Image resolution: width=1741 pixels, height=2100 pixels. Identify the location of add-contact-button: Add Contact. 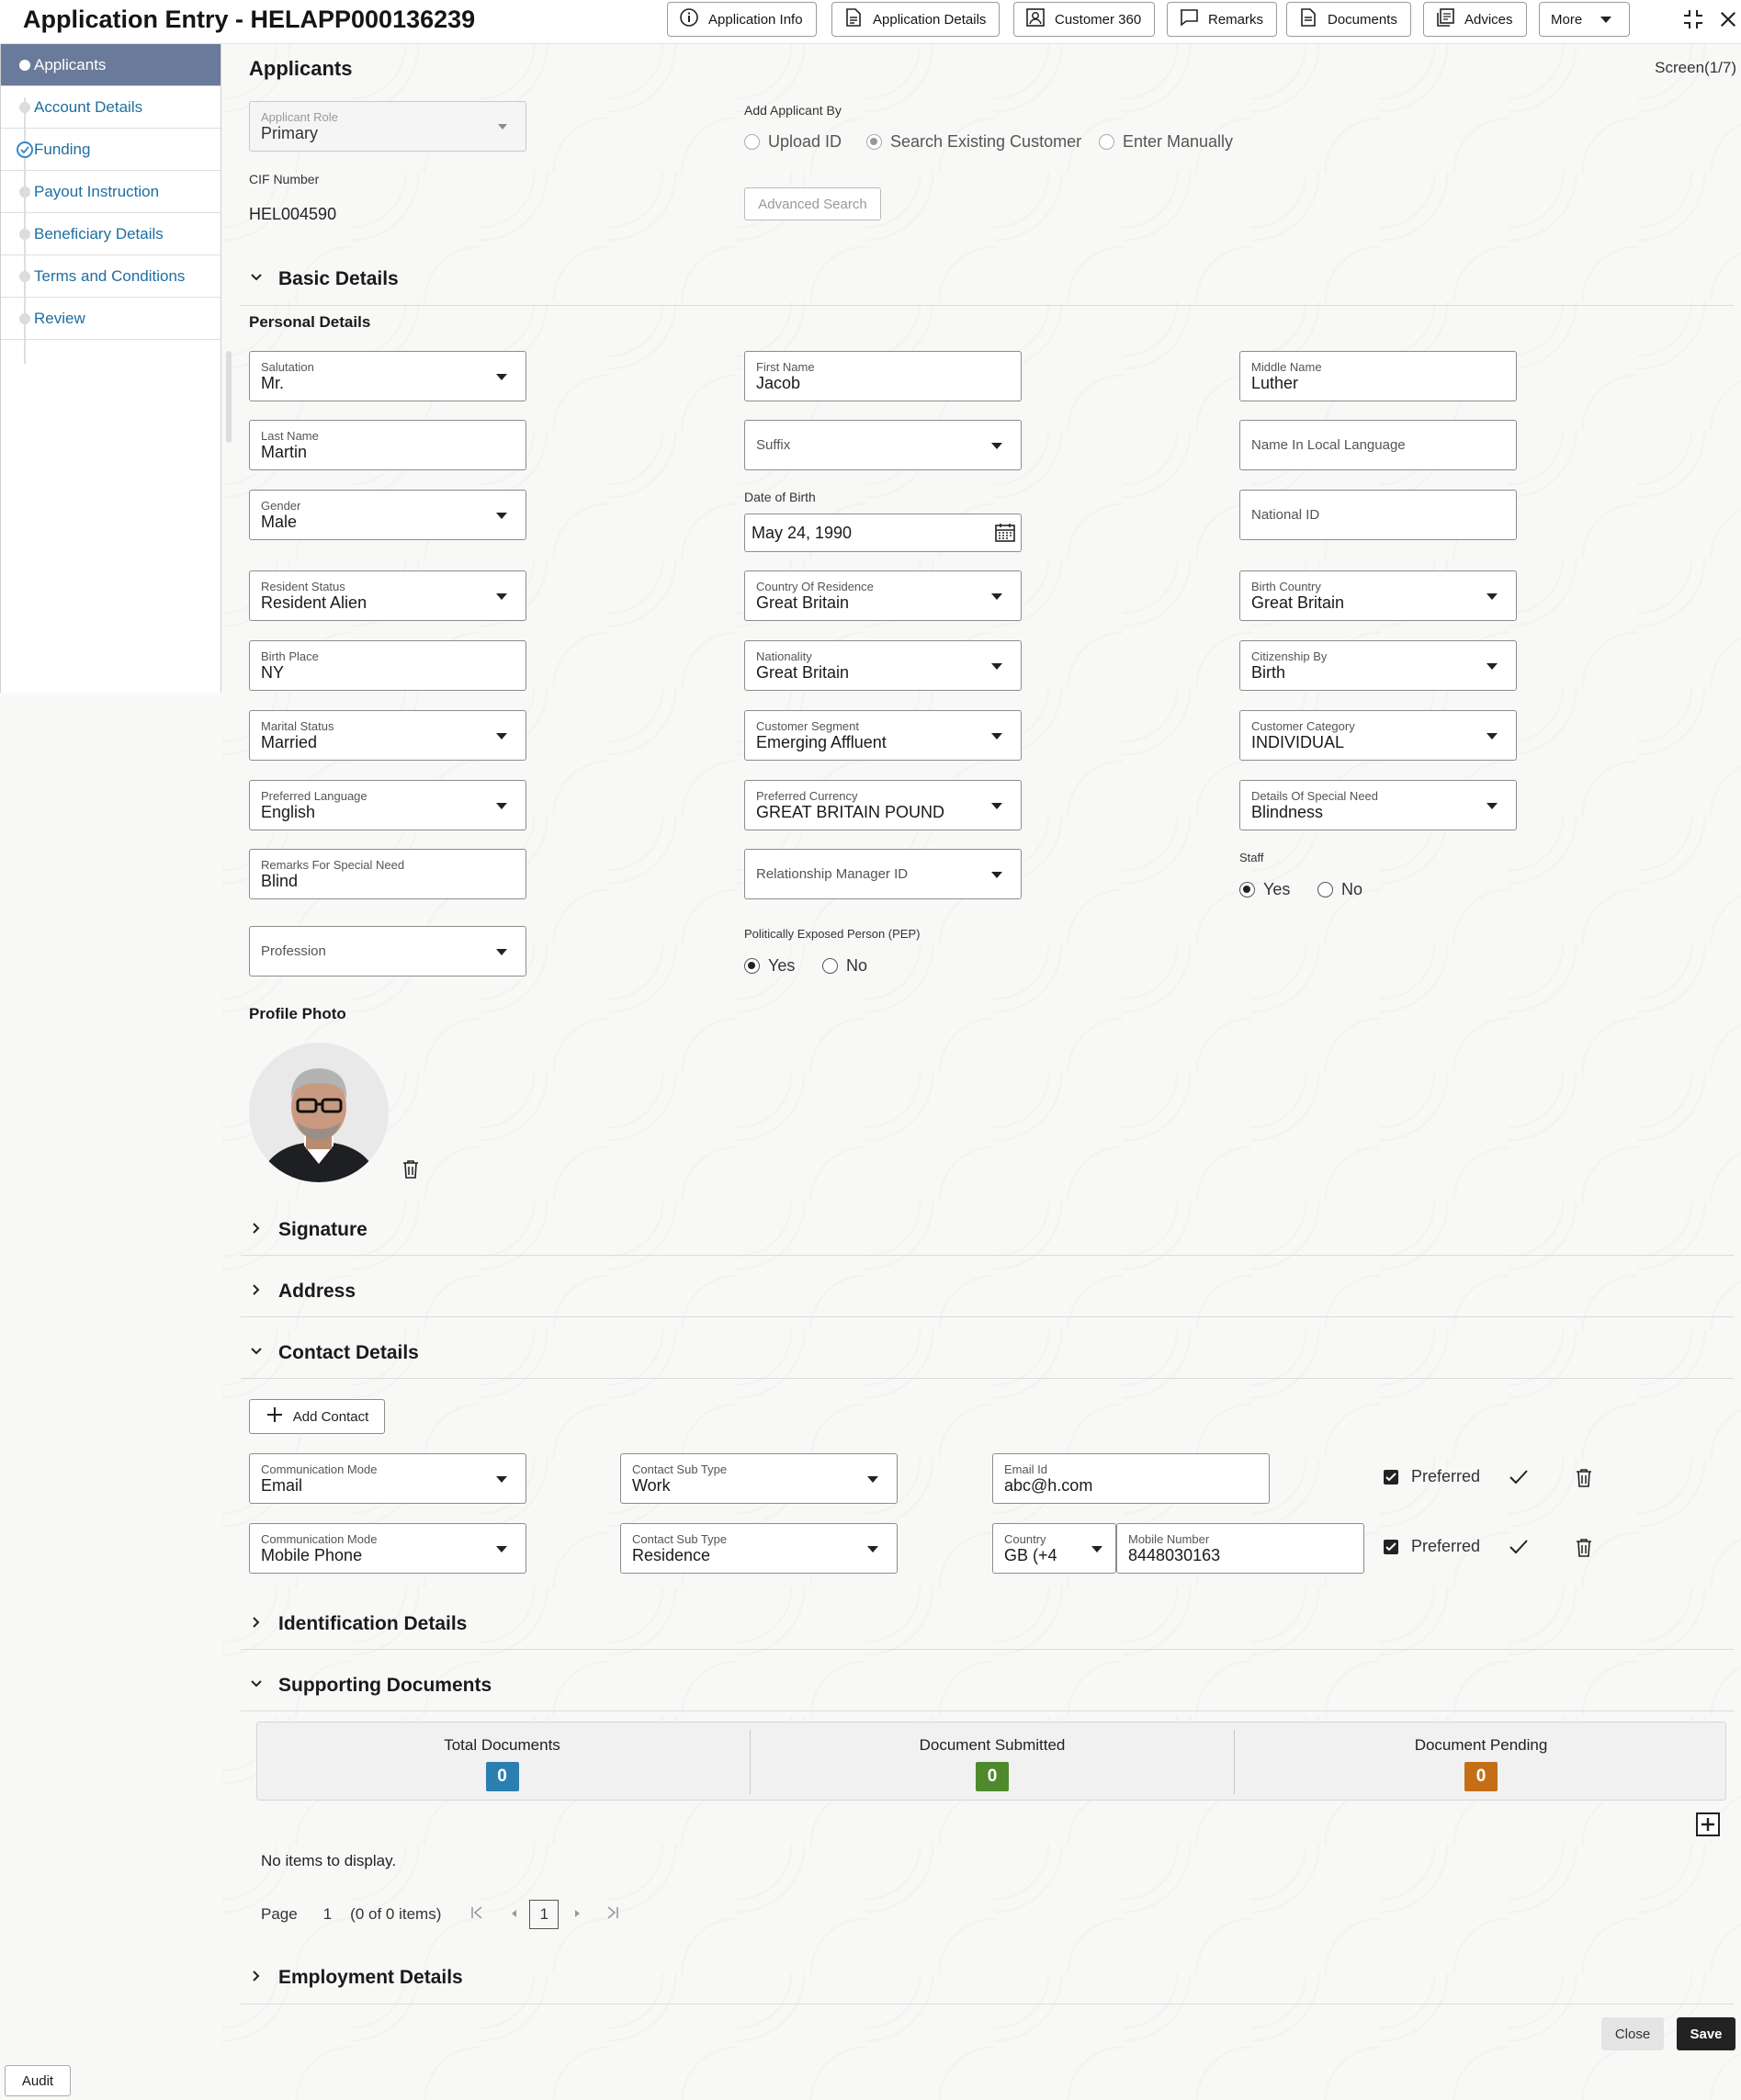
(317, 1416).